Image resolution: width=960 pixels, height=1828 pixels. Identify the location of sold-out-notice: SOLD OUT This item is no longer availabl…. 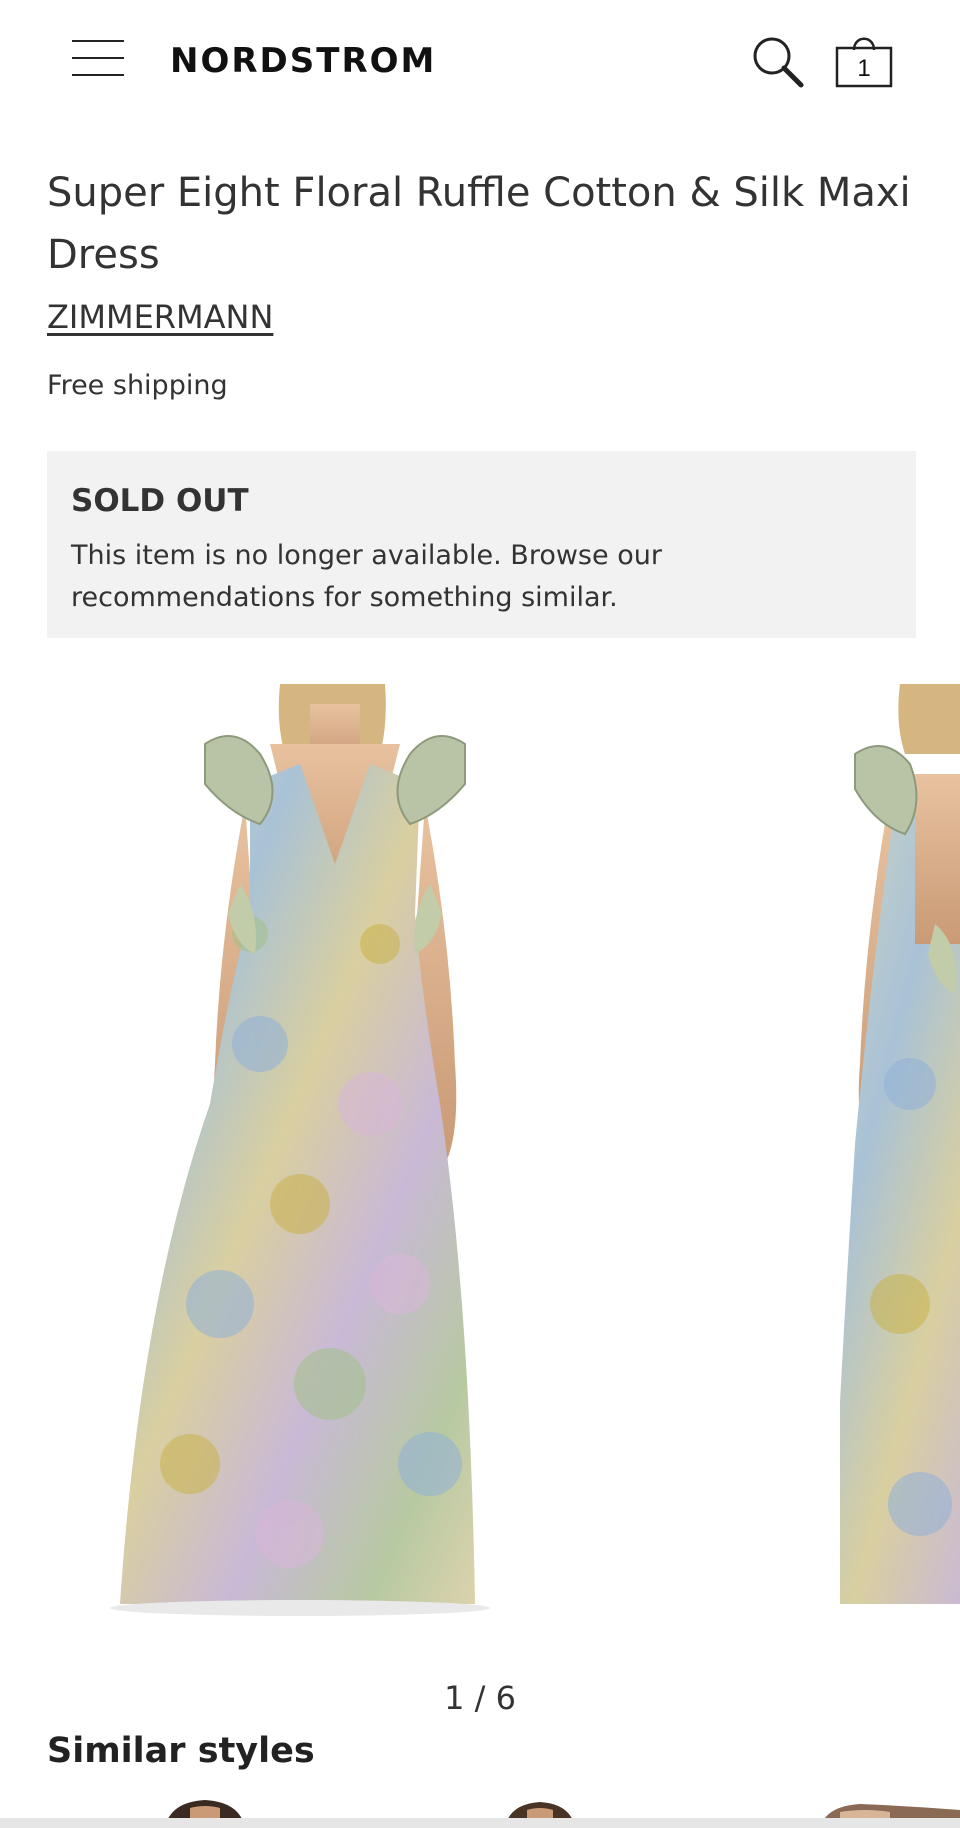
(481, 544).